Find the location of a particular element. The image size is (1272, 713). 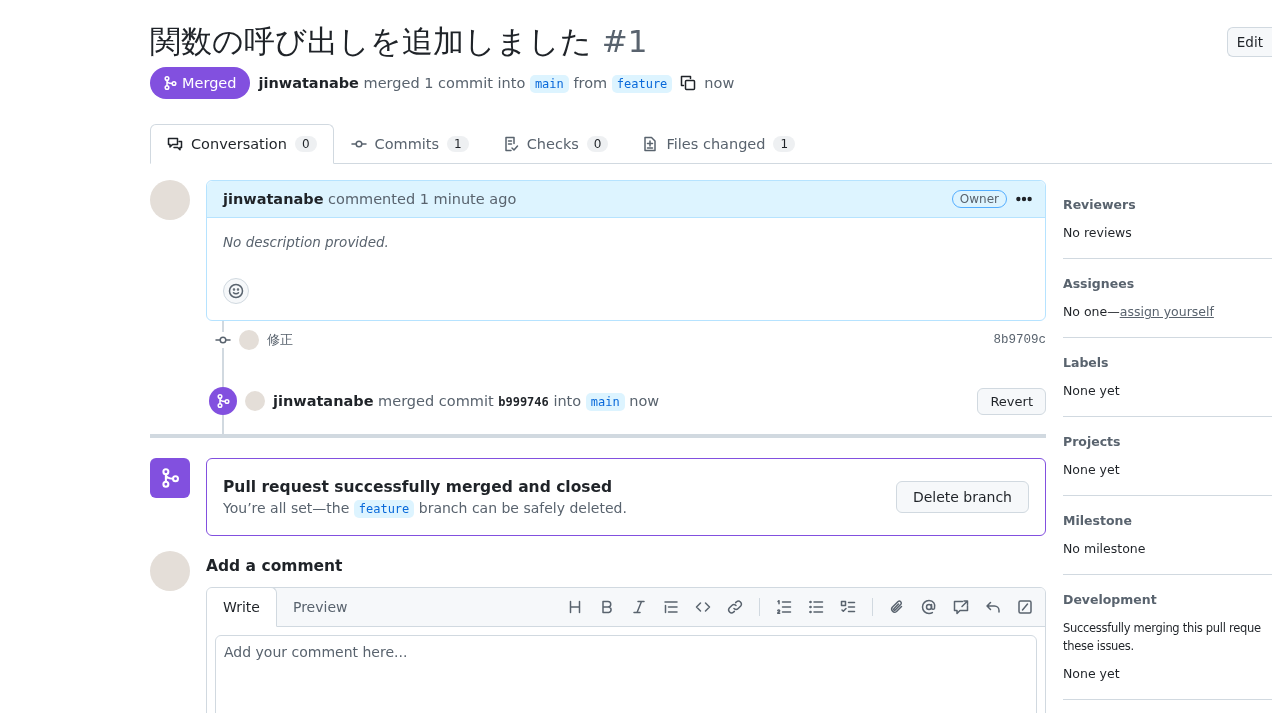

notice-text: You’re all set—the feature branch can be safely deleted. is located at coordinates (425, 508).